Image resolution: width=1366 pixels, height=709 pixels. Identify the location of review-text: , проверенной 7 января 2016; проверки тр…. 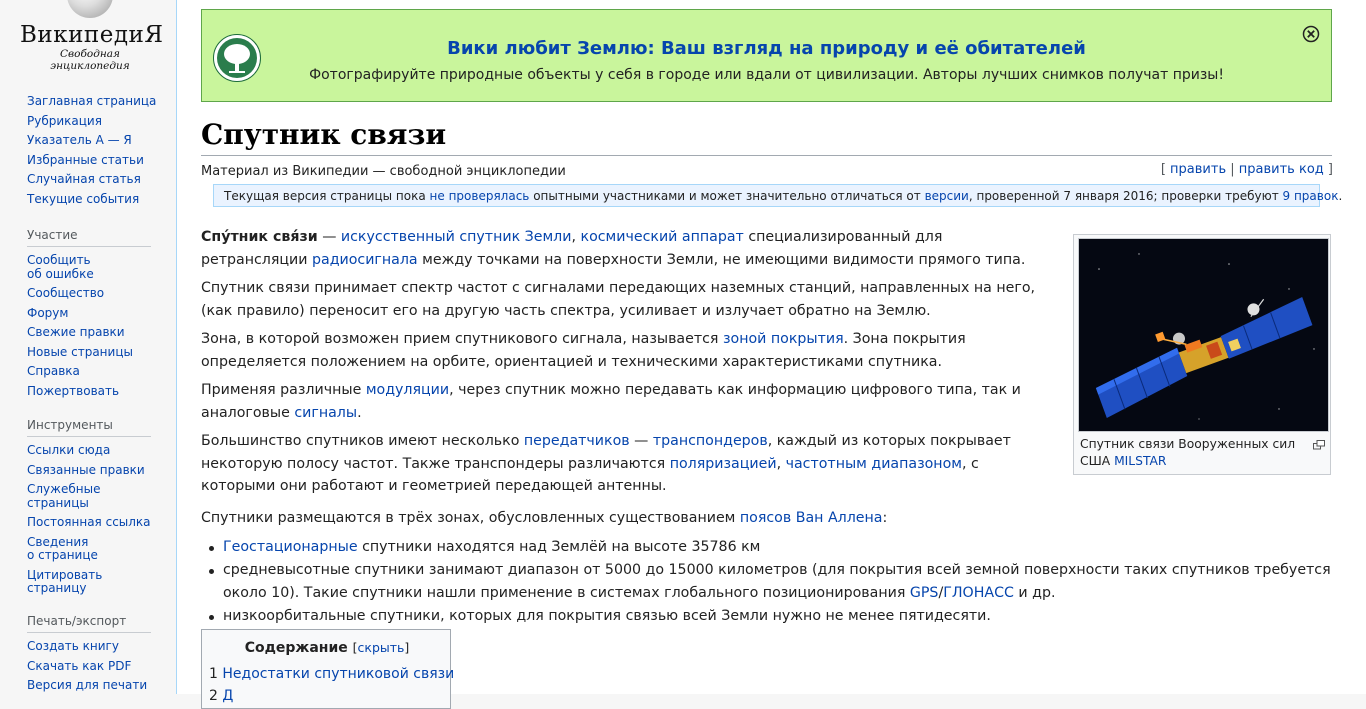
(1125, 196).